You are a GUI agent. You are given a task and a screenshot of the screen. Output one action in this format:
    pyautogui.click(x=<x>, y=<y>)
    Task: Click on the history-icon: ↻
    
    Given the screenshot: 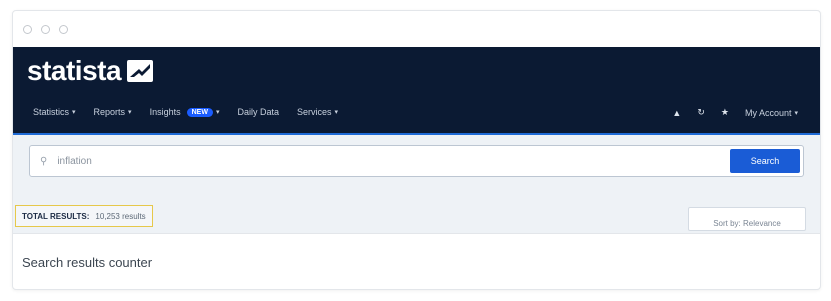 What is the action you would take?
    pyautogui.click(x=701, y=112)
    